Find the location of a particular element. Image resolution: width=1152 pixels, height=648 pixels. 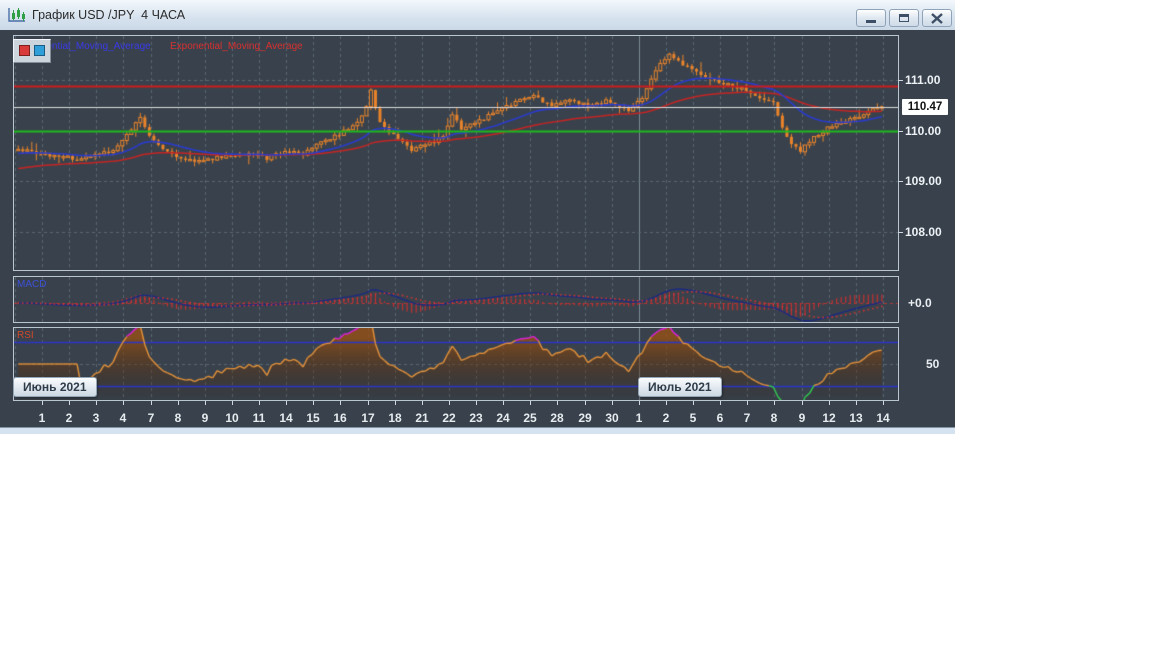

price-axis-label: 110.00 is located at coordinates (923, 131).